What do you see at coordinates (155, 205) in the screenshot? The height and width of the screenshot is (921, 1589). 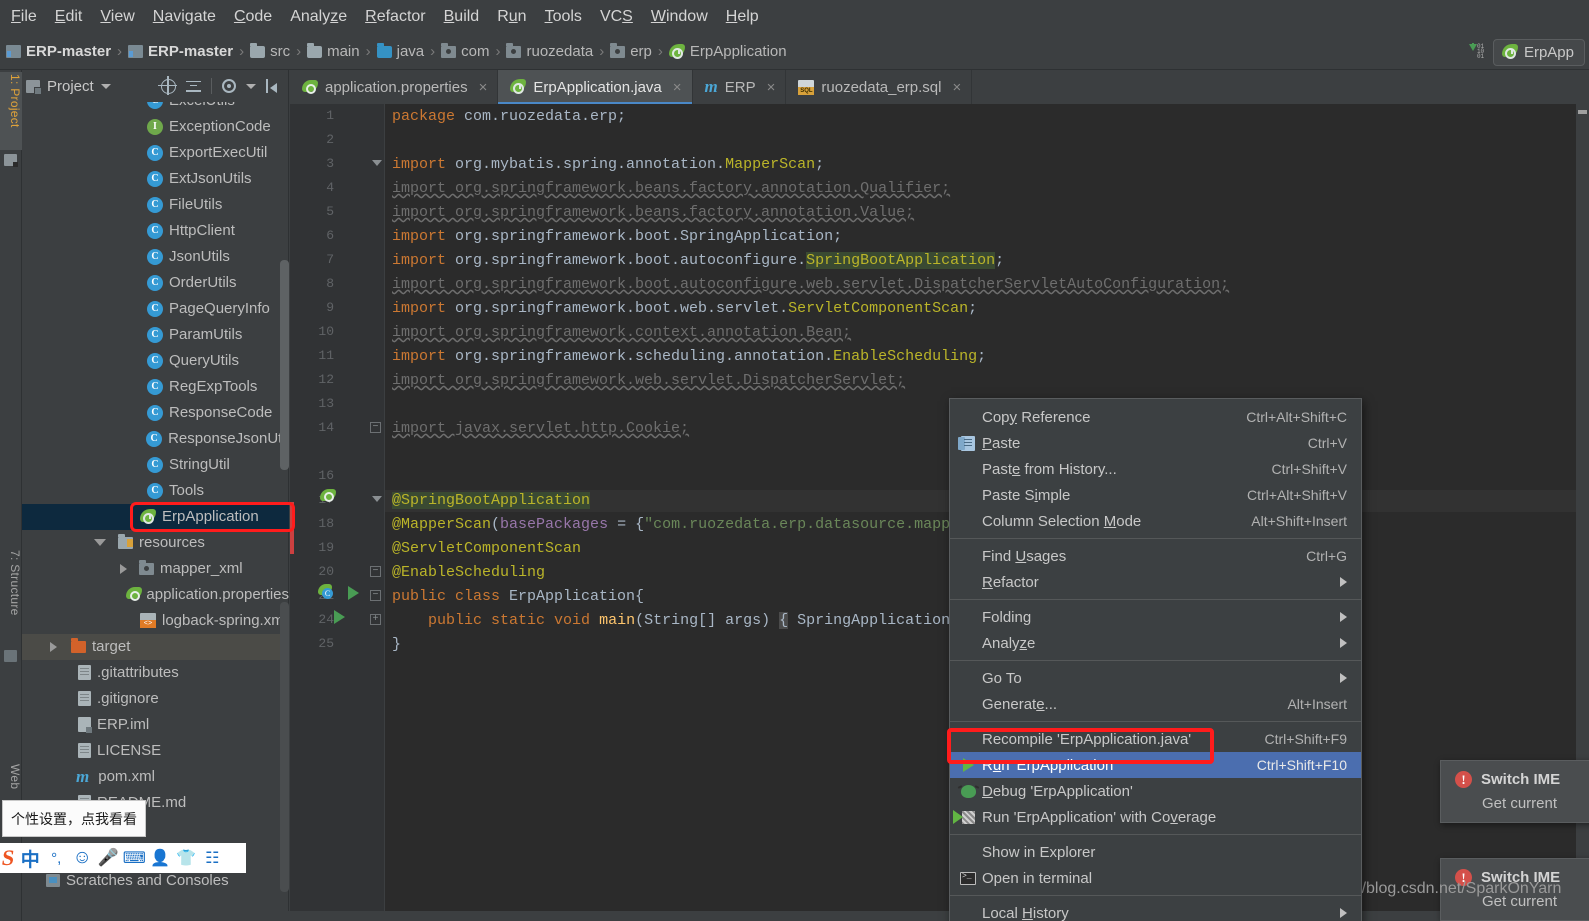 I see `tree-item-fileutils: C FileUtils` at bounding box center [155, 205].